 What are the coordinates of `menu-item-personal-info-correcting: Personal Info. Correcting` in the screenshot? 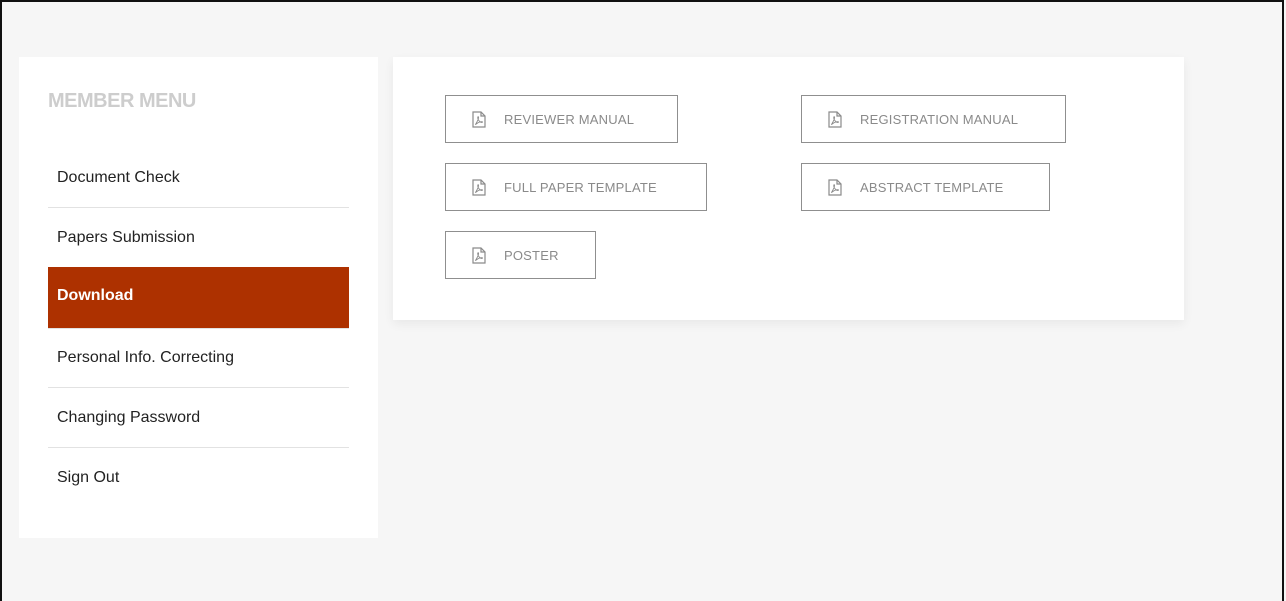 It's located at (198, 358).